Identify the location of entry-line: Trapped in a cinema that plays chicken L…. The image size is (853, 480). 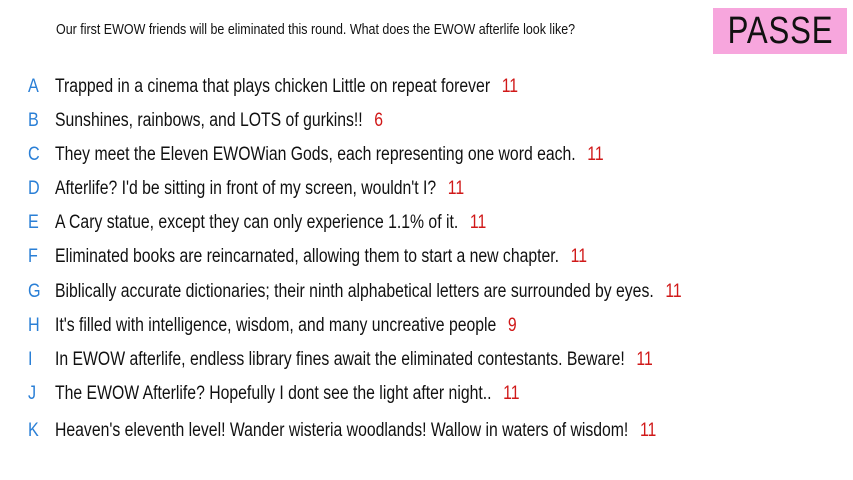
(286, 87).